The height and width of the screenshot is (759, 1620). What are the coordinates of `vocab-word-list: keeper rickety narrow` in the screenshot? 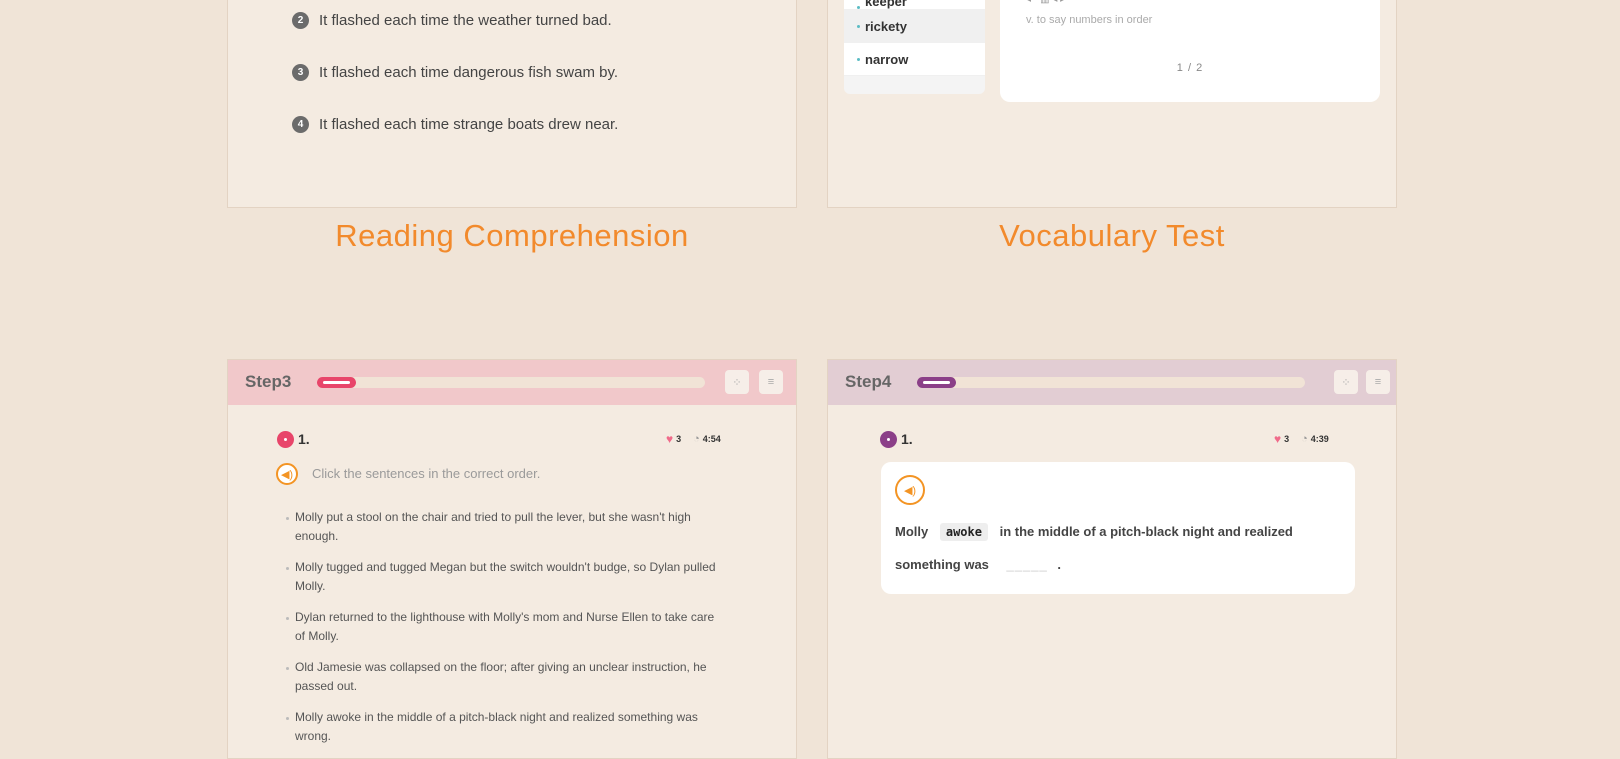 It's located at (914, 47).